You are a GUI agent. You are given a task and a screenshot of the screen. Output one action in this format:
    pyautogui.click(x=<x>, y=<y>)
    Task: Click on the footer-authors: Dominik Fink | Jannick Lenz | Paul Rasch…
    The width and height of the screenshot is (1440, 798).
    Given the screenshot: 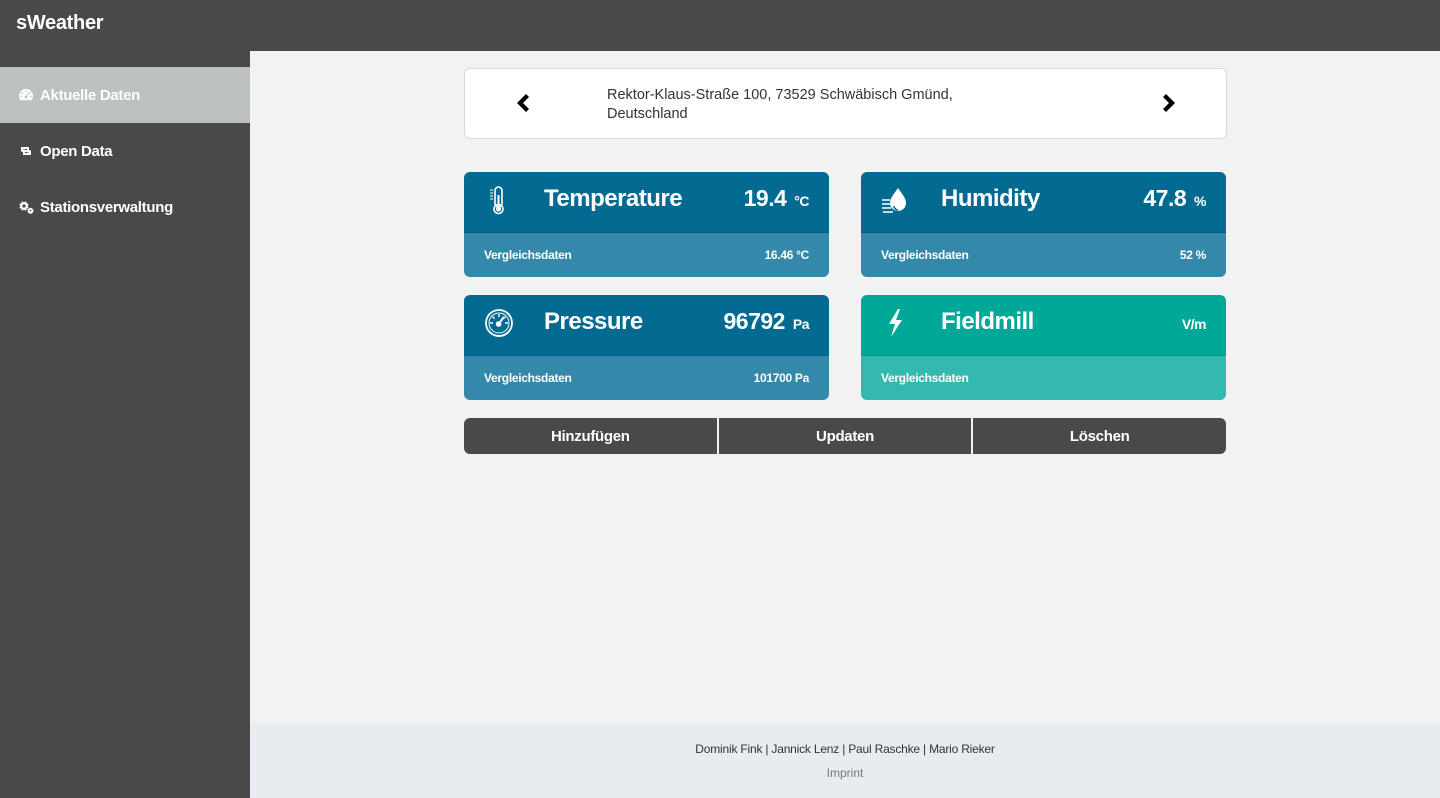 What is the action you would take?
    pyautogui.click(x=845, y=749)
    